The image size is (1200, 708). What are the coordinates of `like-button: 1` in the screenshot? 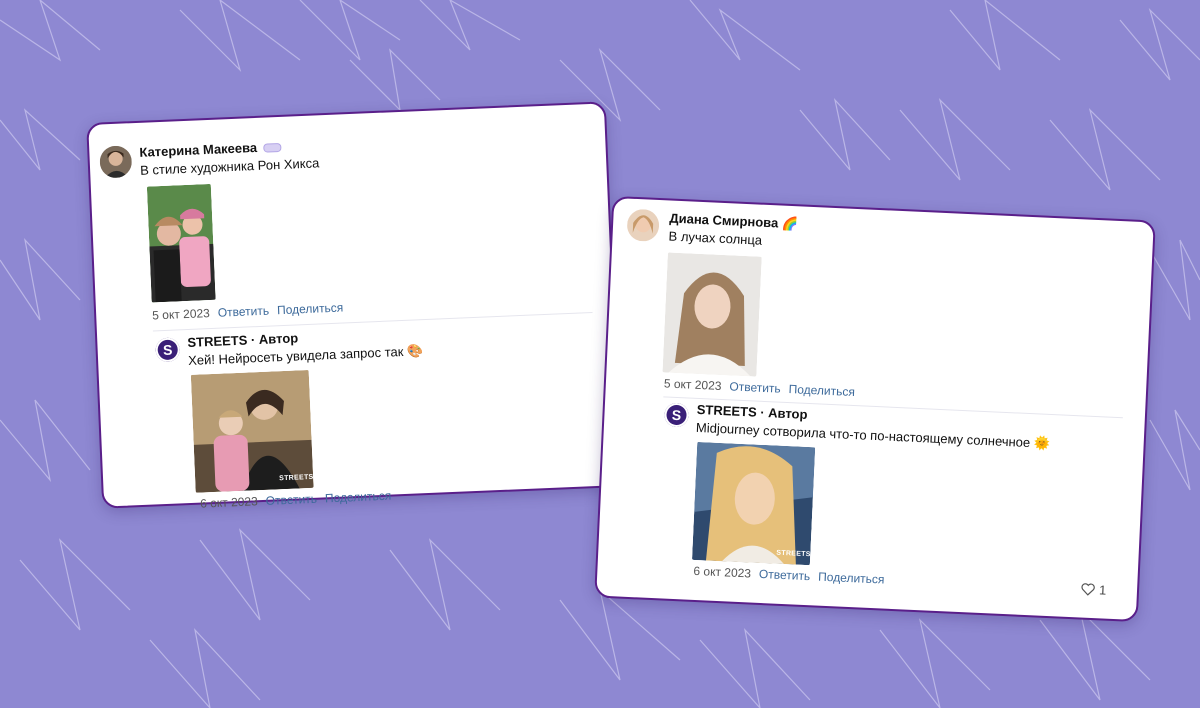 It's located at (1094, 590).